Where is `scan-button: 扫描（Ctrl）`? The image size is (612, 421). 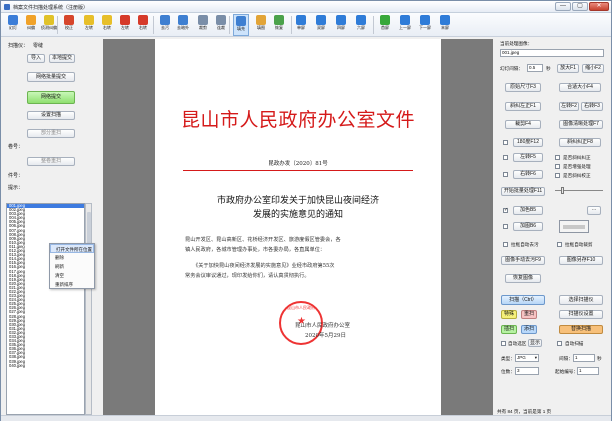
scan-button: 扫描（Ctrl） is located at coordinates (523, 300).